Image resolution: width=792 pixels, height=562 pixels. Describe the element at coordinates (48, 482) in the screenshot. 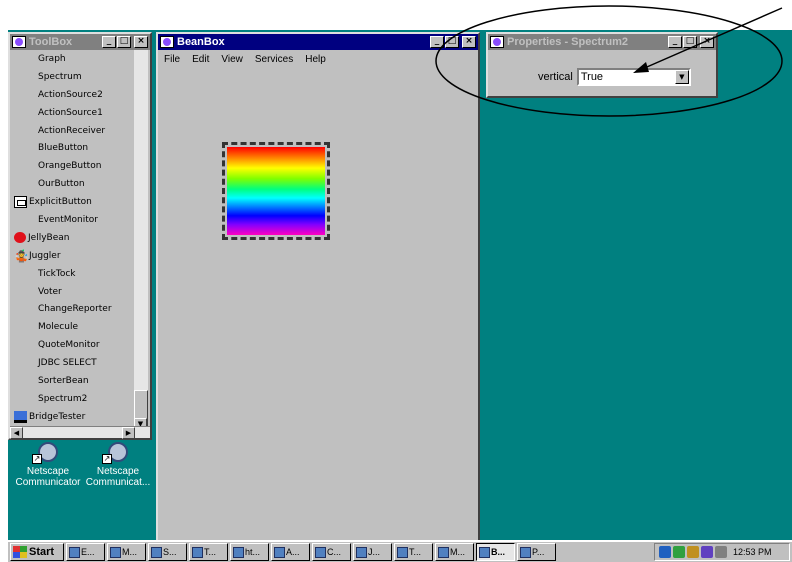

I see `desktop-icon-label: Communicator` at that location.